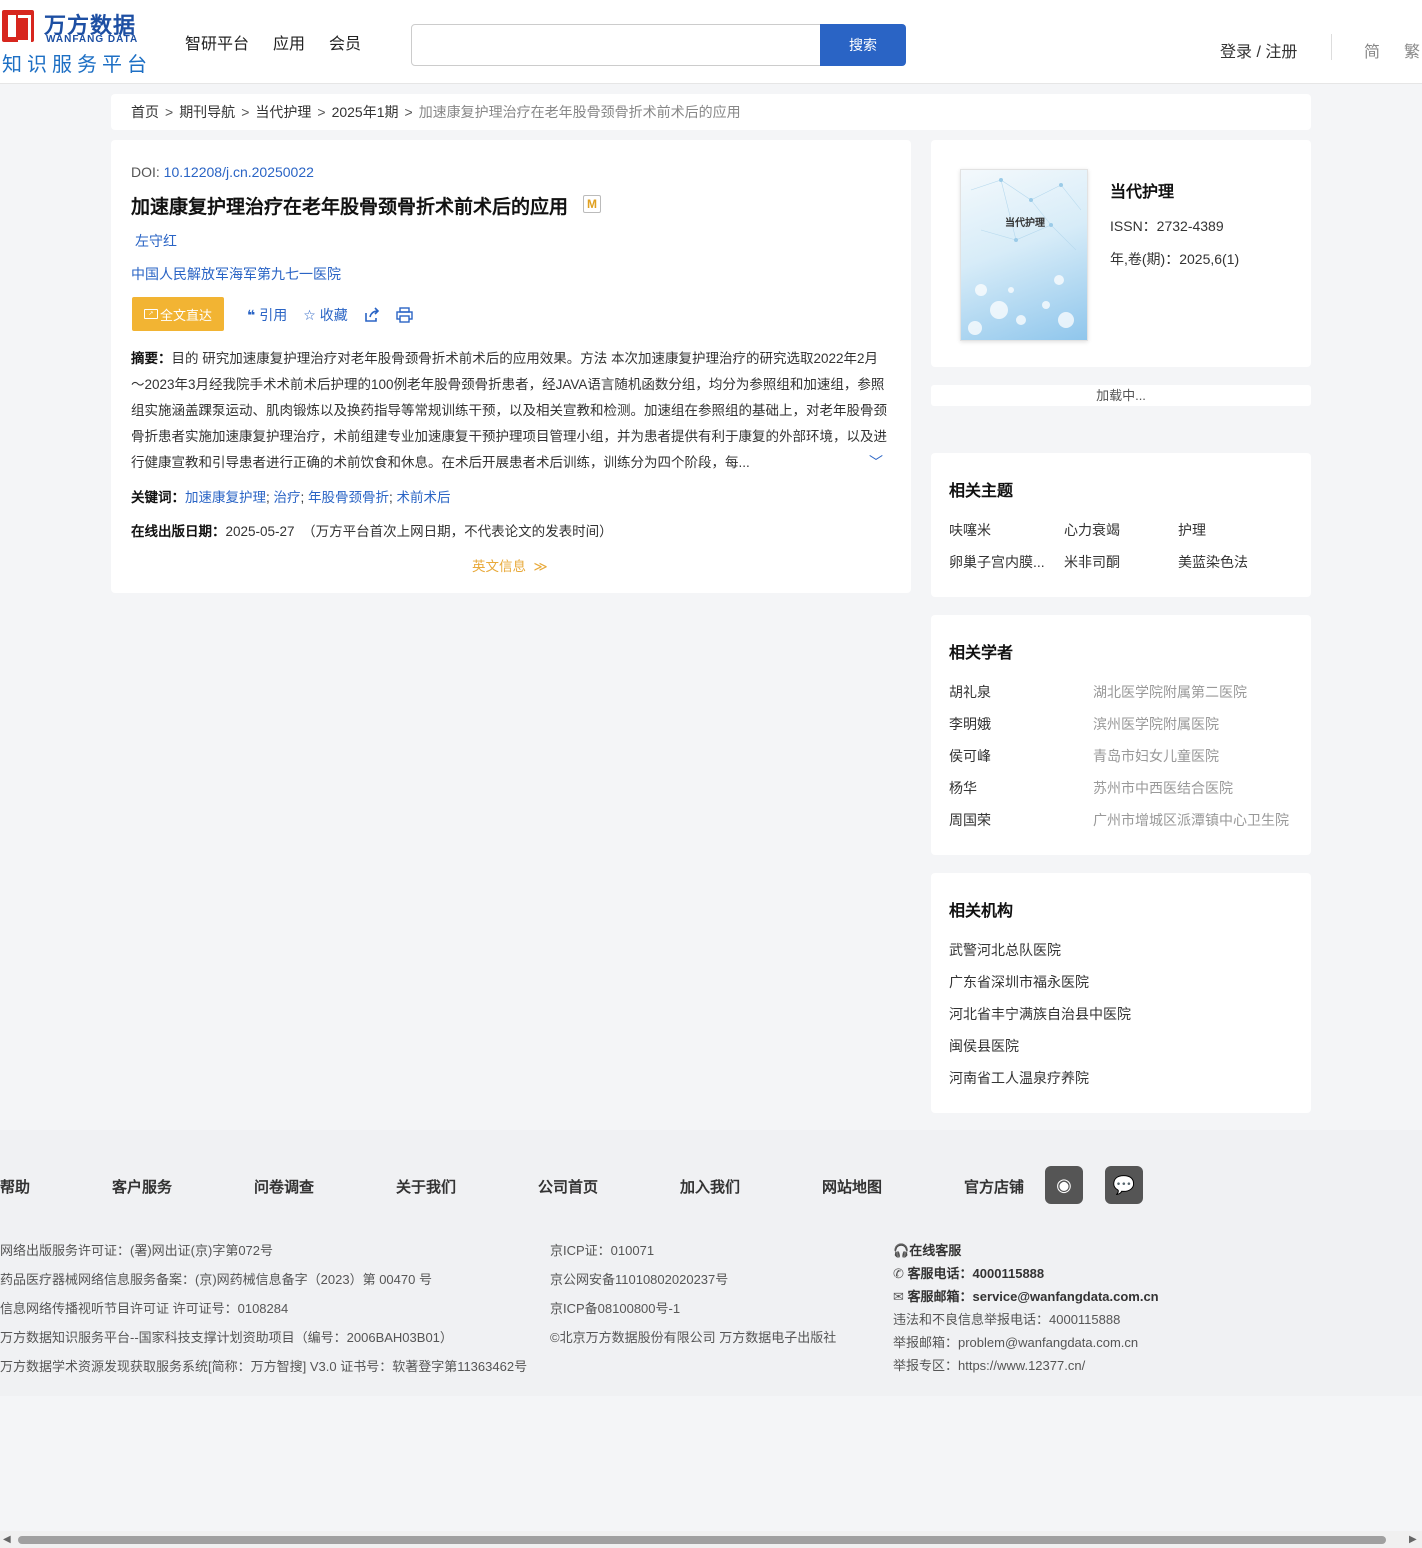 This screenshot has height=1548, width=1422. I want to click on footer-link-survey: 问卷调查, so click(284, 1186).